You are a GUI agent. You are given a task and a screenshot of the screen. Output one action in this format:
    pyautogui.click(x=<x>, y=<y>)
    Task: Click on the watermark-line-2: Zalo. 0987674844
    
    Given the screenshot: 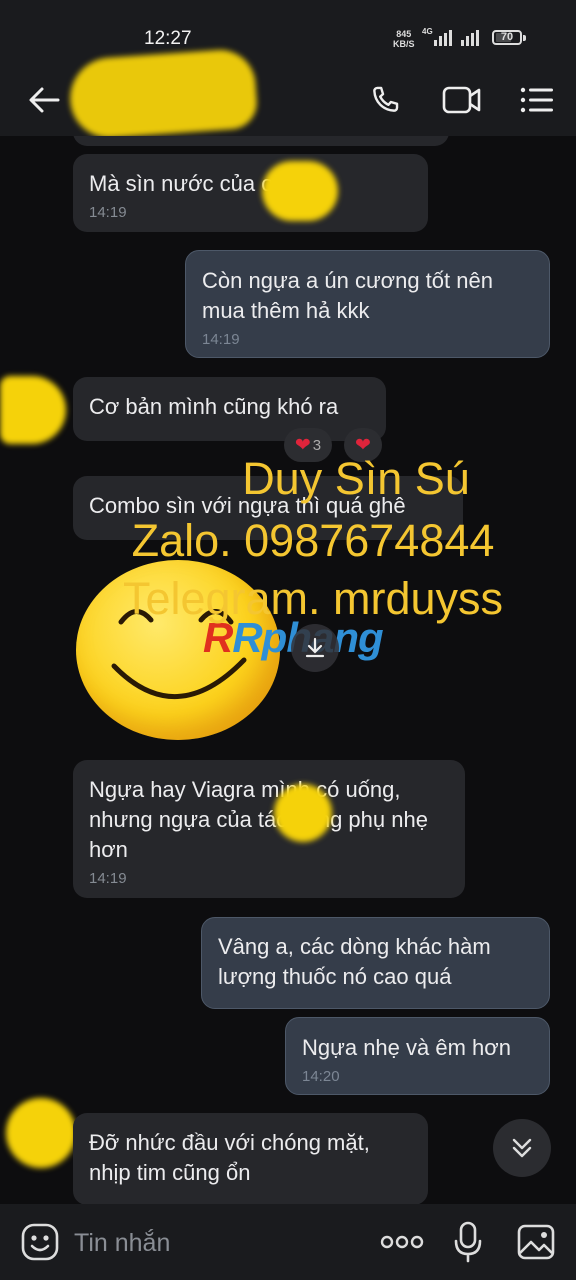 What is the action you would take?
    pyautogui.click(x=313, y=540)
    